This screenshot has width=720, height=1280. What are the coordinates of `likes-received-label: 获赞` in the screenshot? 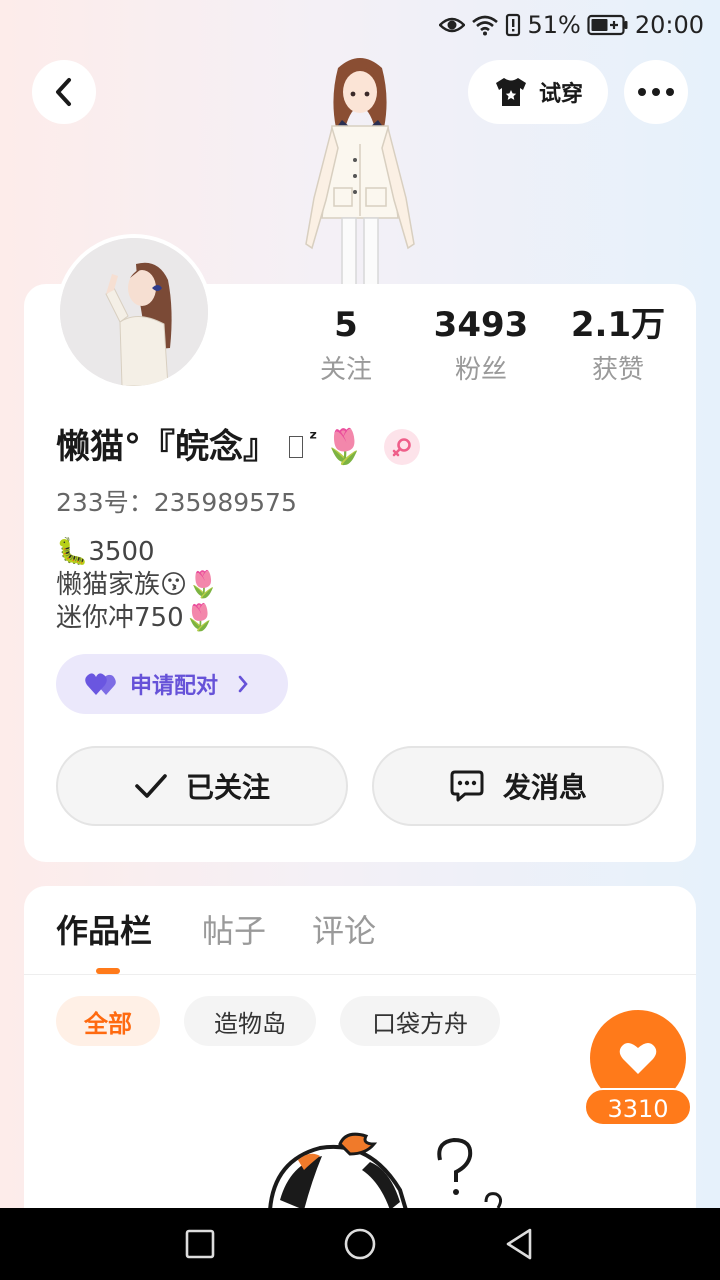 It's located at (617, 370).